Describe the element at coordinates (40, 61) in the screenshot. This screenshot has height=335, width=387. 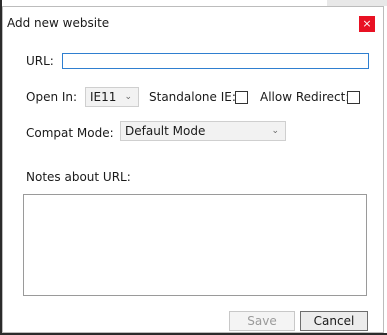
I see `url-label: URL:` at that location.